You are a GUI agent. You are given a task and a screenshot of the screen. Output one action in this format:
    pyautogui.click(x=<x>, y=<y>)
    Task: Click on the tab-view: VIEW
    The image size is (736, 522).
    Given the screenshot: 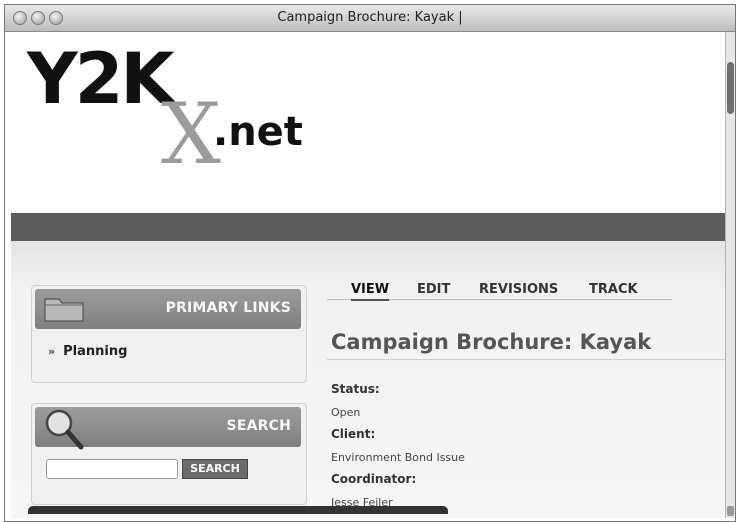 What is the action you would take?
    pyautogui.click(x=370, y=291)
    